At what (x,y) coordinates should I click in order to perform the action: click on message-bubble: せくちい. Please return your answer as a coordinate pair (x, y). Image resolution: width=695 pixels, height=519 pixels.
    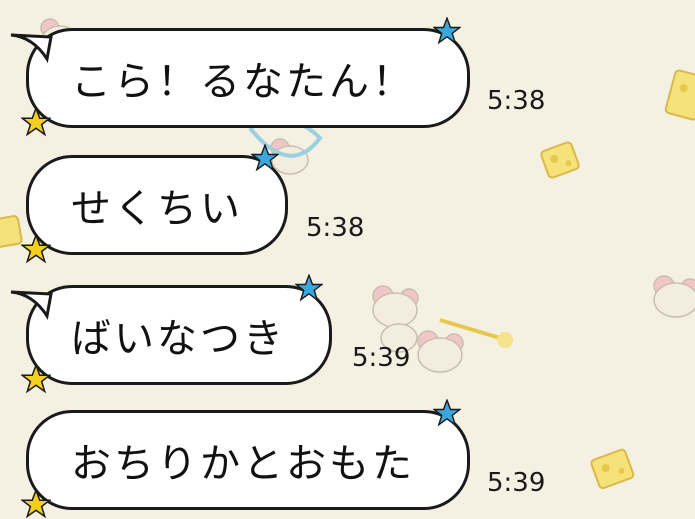
    Looking at the image, I should click on (154, 204).